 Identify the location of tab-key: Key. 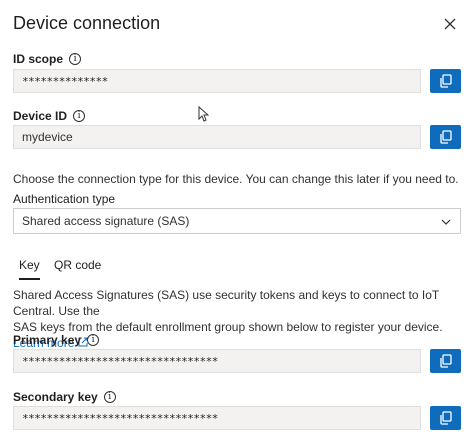
(29, 269).